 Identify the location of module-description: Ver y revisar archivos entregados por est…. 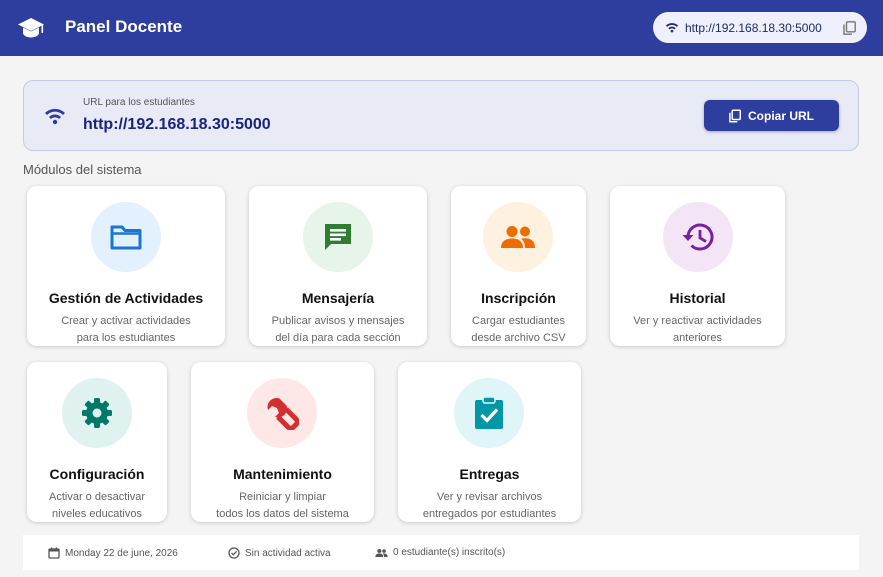
(489, 505).